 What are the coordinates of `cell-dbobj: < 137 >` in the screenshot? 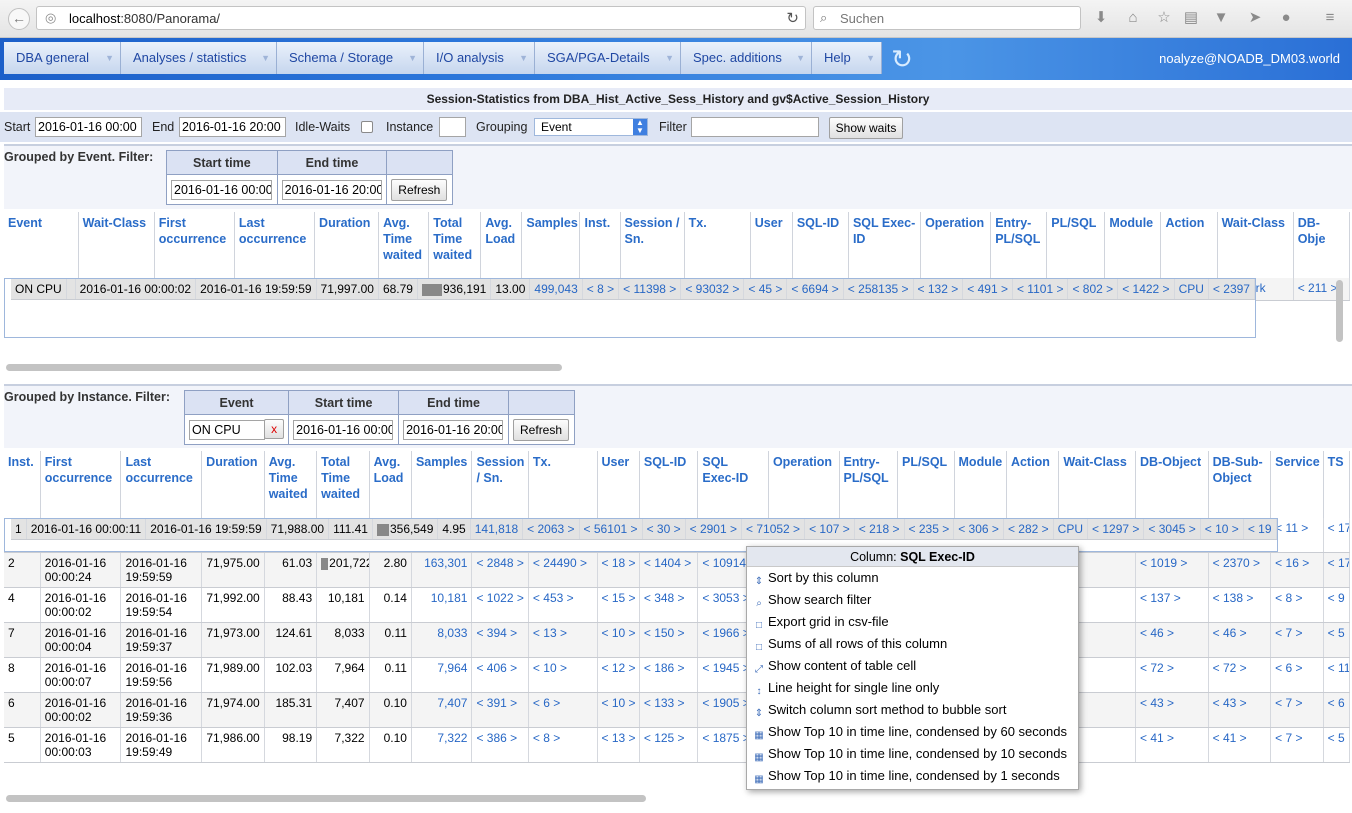 It's located at (1172, 605).